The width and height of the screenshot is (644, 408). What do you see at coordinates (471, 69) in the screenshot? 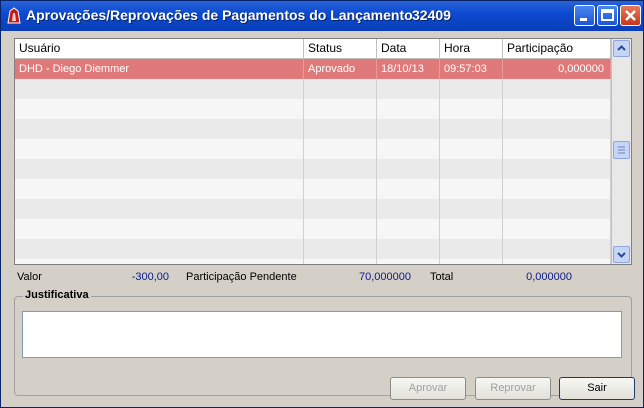
I see `cell-hora: 09:57:03` at bounding box center [471, 69].